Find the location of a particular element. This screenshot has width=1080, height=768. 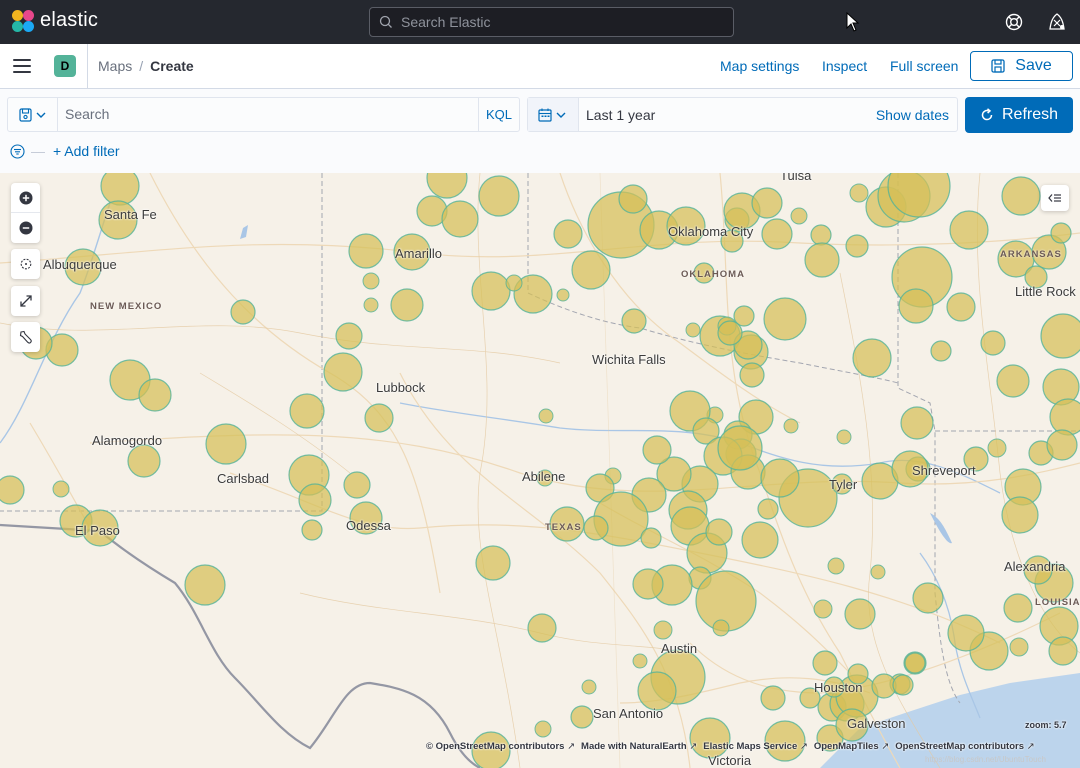

full-screen-link: Full screen is located at coordinates (924, 66).